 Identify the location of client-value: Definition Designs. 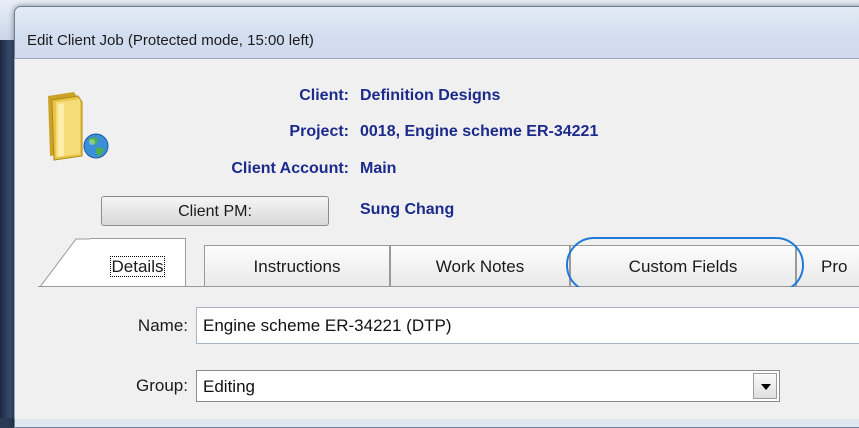
(430, 95).